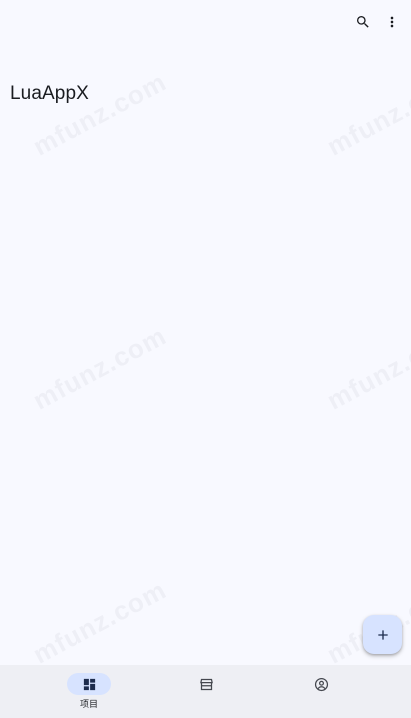 The height and width of the screenshot is (718, 411). I want to click on nav-item-label: 项目, so click(88, 704).